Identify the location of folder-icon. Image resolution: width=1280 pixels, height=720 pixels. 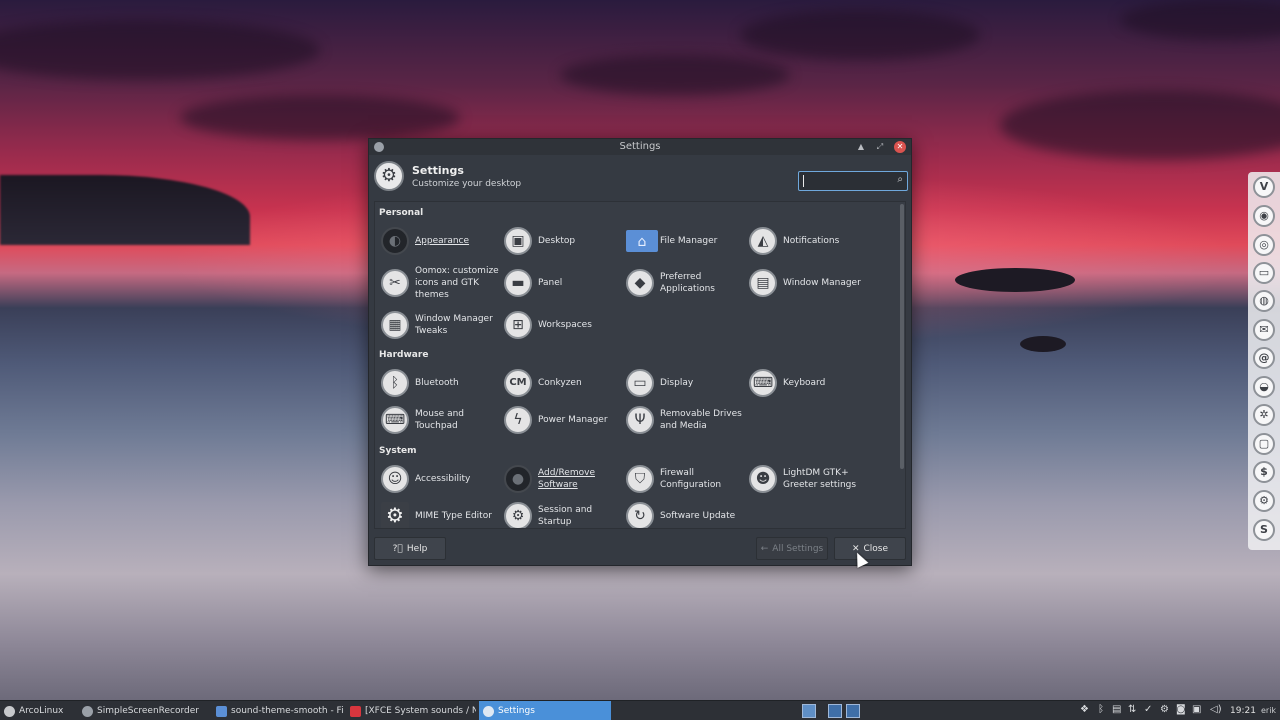
(221, 711).